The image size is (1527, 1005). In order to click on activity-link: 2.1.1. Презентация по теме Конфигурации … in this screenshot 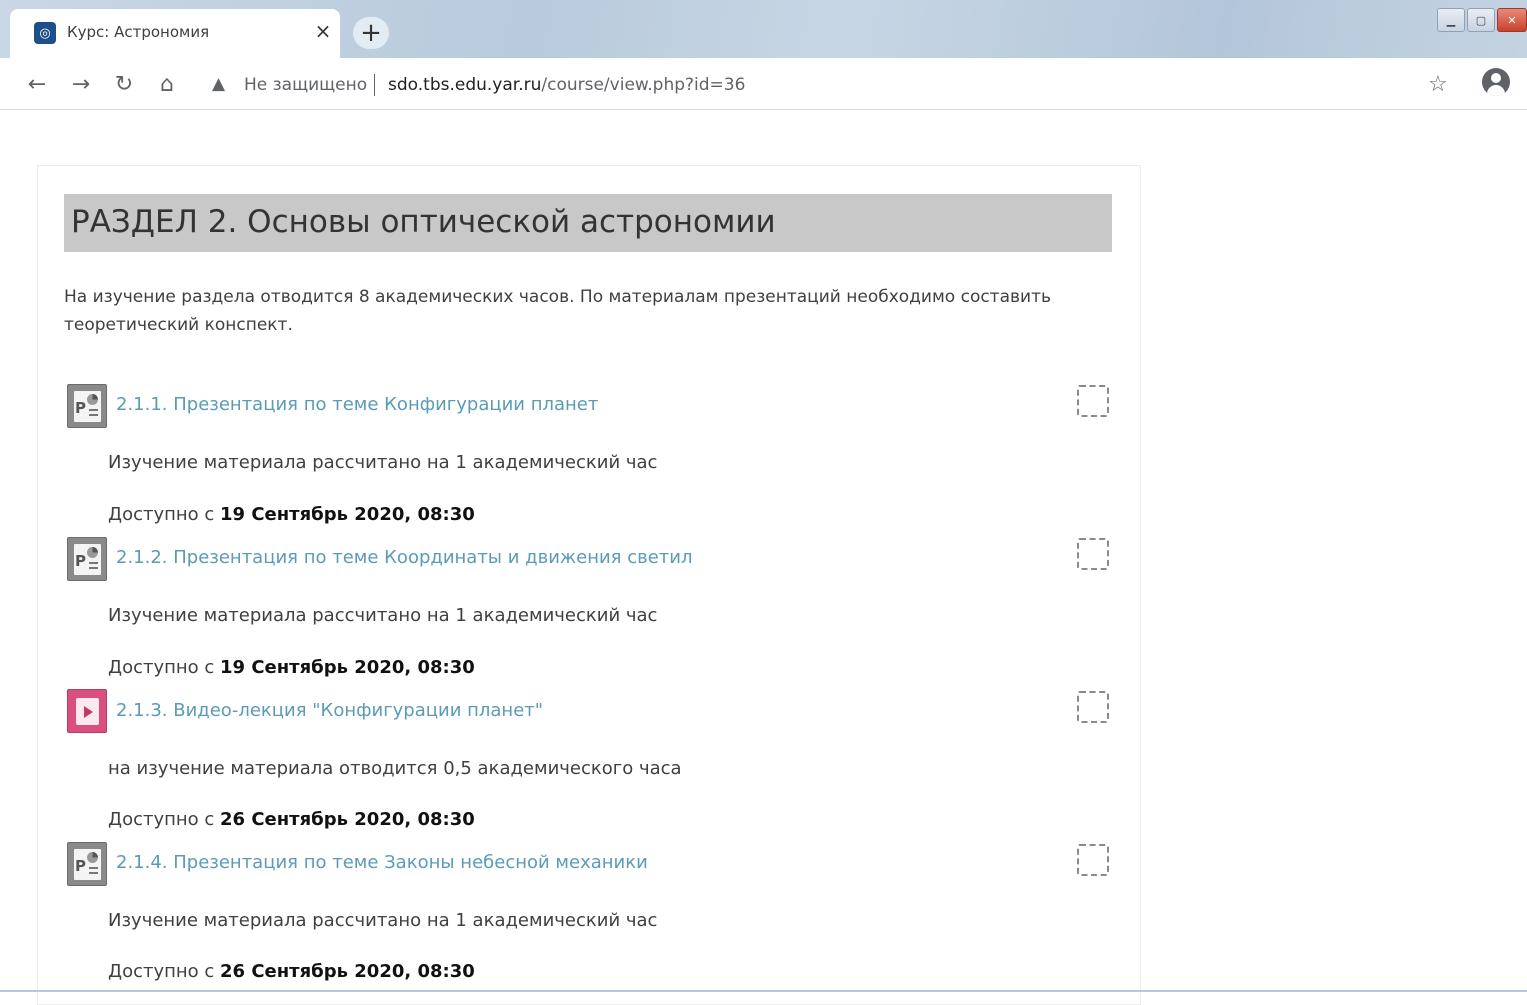, I will do `click(357, 404)`.